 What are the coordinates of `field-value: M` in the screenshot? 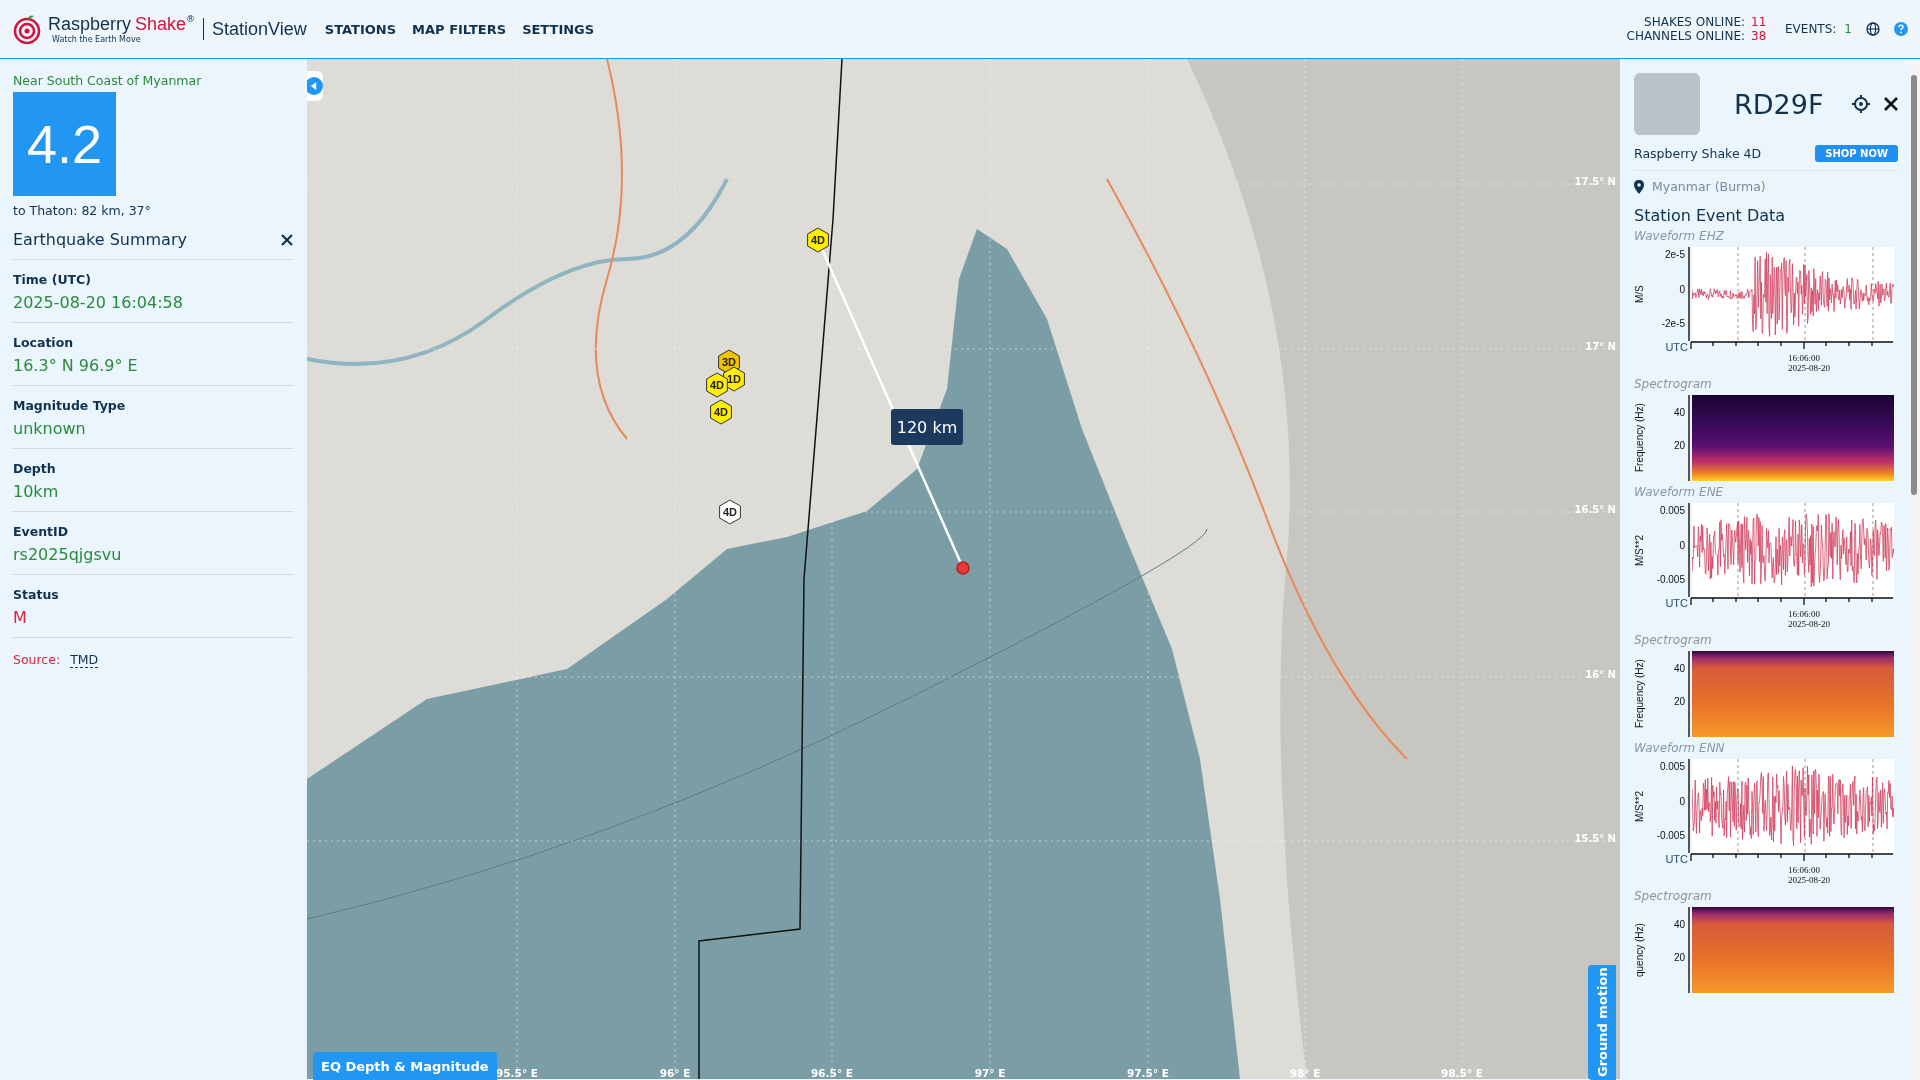 It's located at (20, 617).